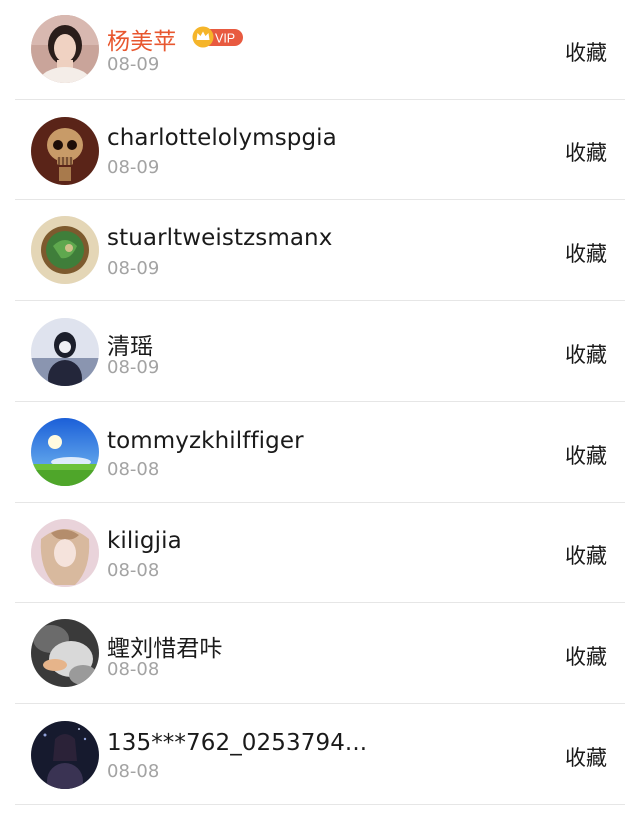 This screenshot has height=813, width=640. I want to click on avatar-girl-photo-icon, so click(65, 49).